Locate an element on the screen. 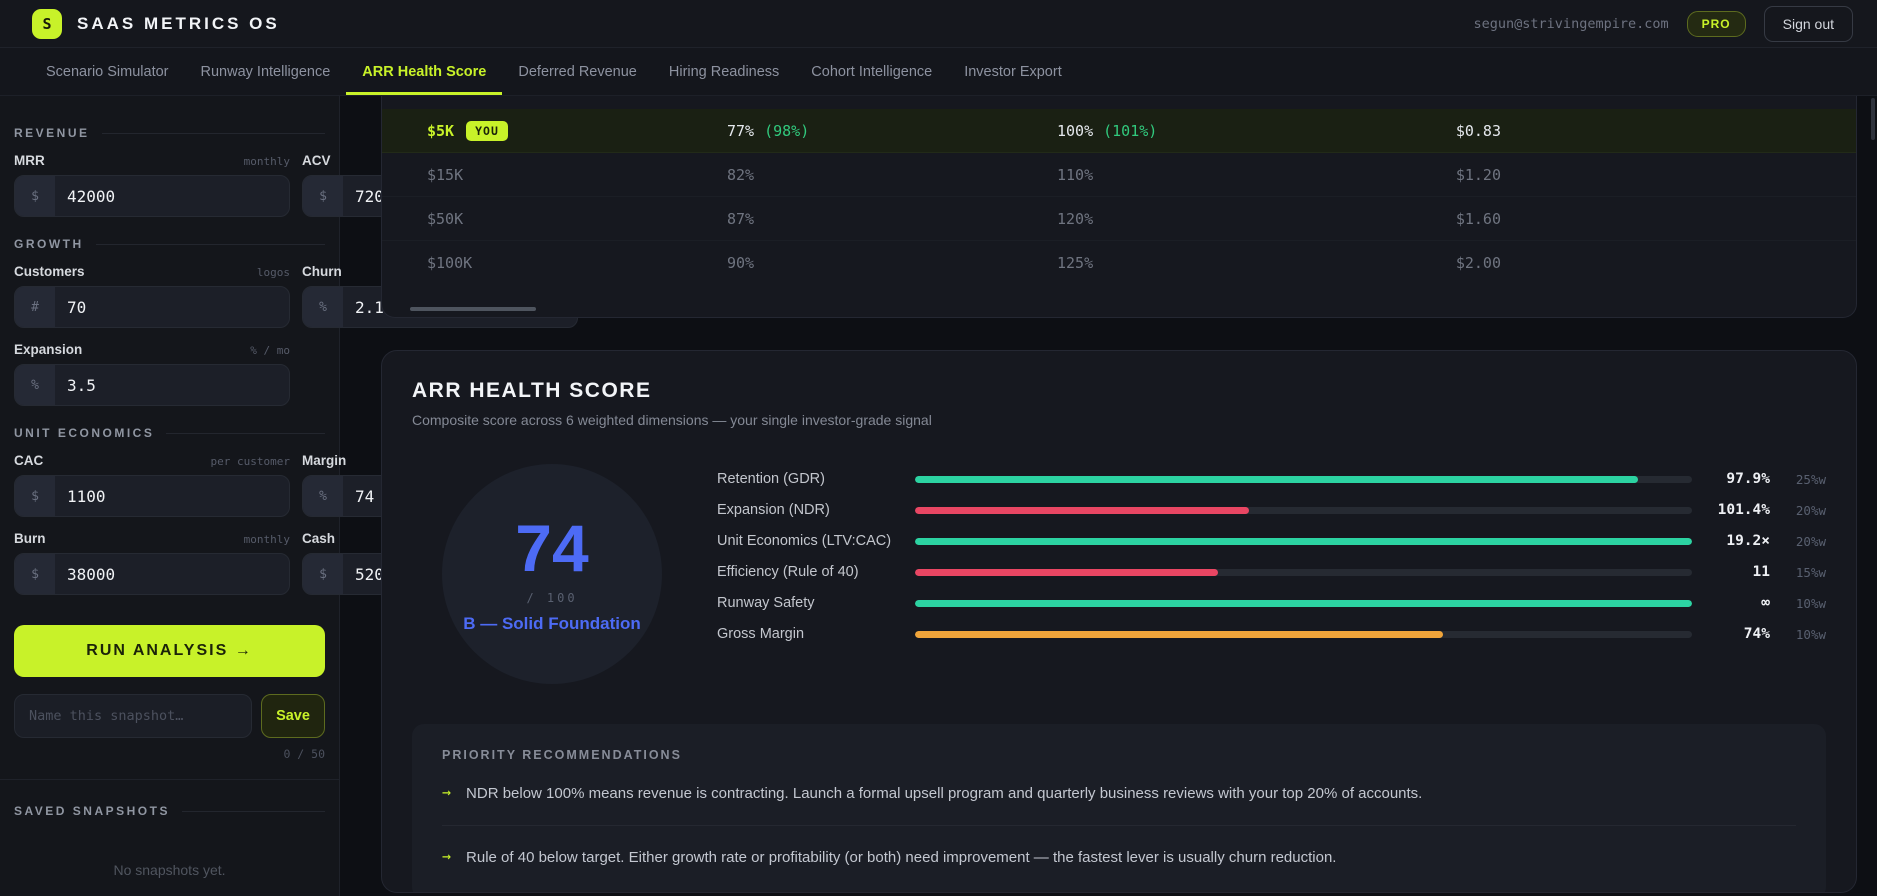  score-max: / 100 is located at coordinates (552, 597).